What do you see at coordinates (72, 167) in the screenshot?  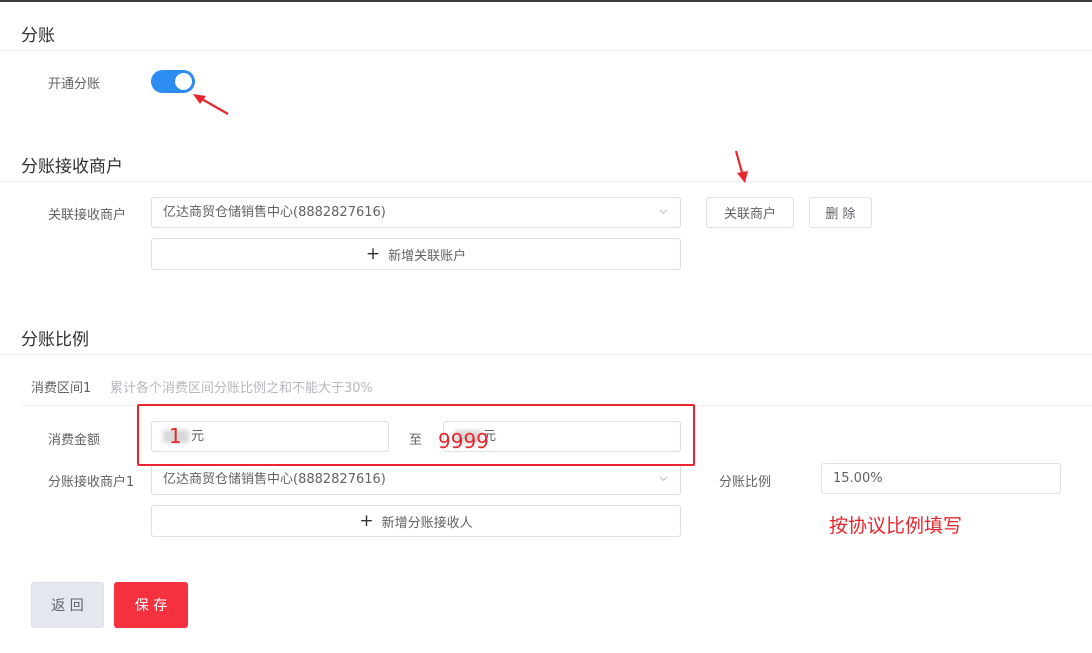 I see `section-title-receivers: 分账接收商户` at bounding box center [72, 167].